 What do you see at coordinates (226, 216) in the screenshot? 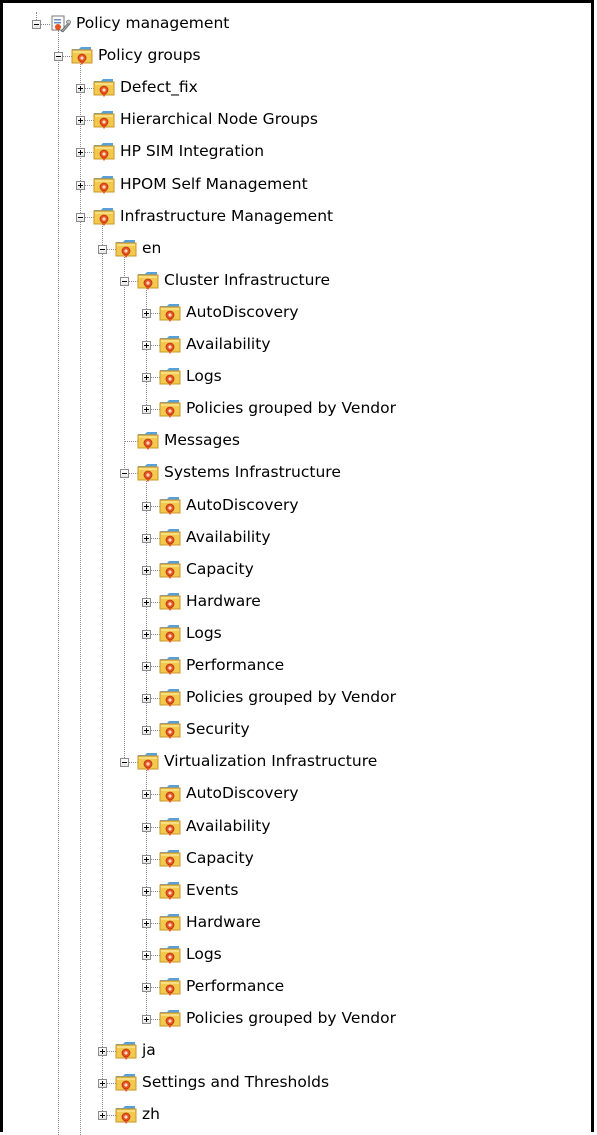
I see `tree-node-infrastructure-management: Infrastructure Management` at bounding box center [226, 216].